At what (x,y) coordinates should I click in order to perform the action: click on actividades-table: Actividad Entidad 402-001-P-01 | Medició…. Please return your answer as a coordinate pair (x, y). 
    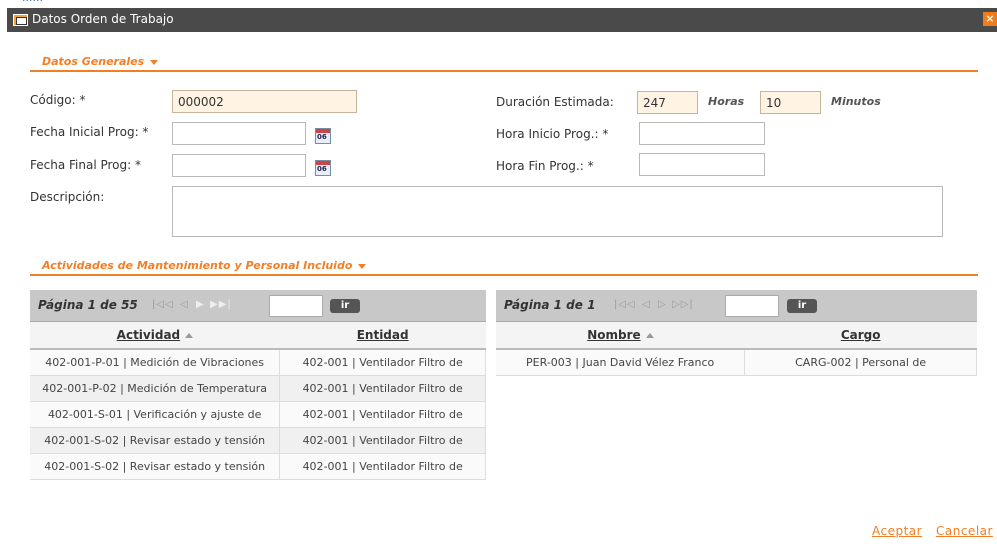
    Looking at the image, I should click on (258, 401).